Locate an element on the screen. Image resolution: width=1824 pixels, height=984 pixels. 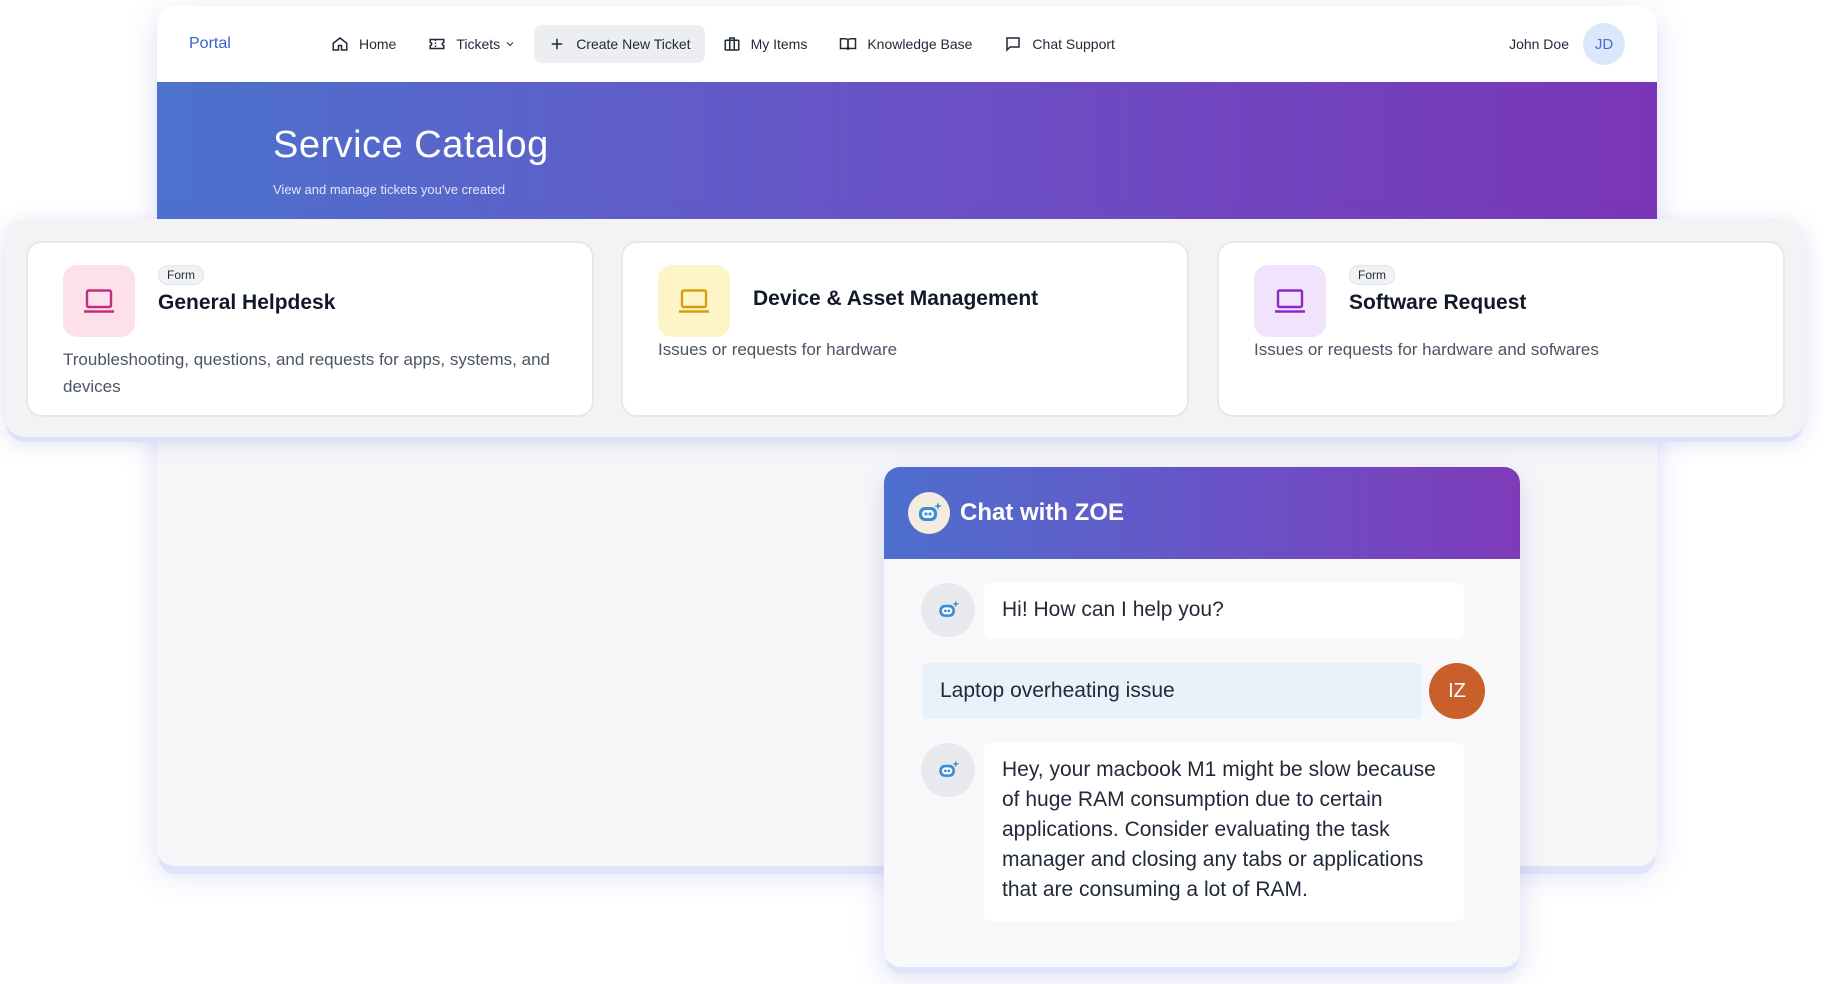
nav-create-ticket-label: Create New Ticket is located at coordinates (633, 44).